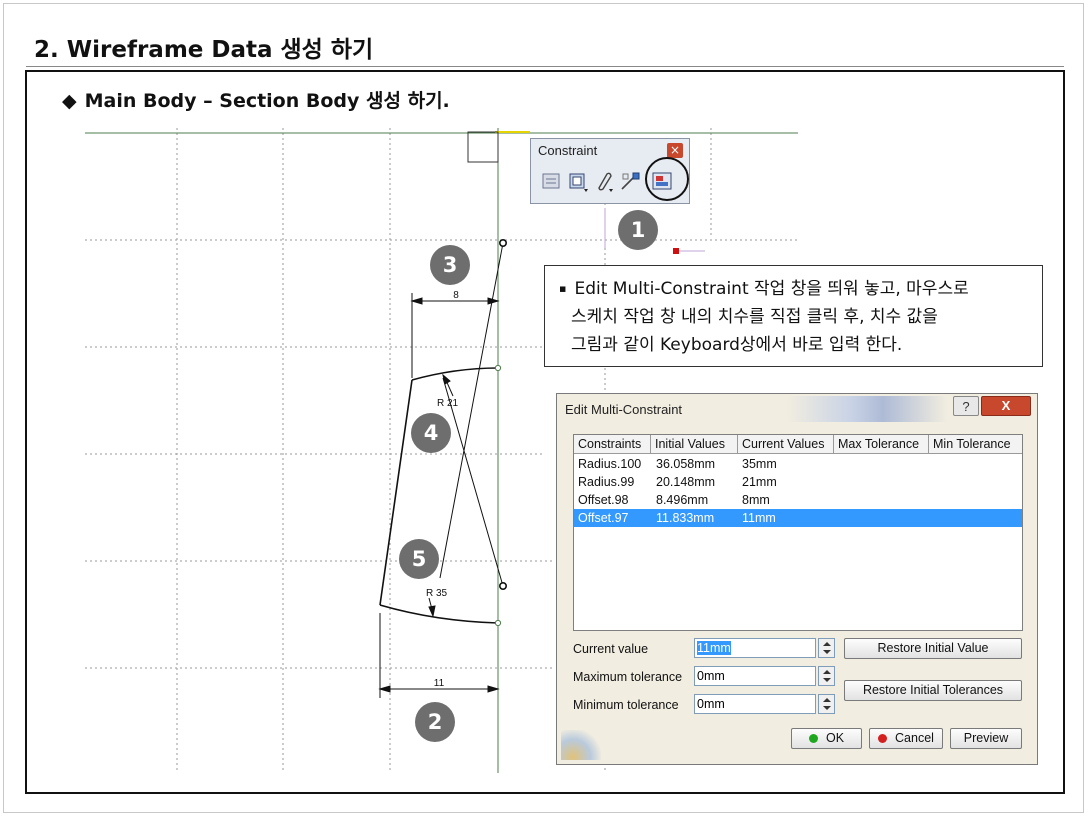 The height and width of the screenshot is (818, 1089). I want to click on row-current-value: 8mm, so click(756, 500).